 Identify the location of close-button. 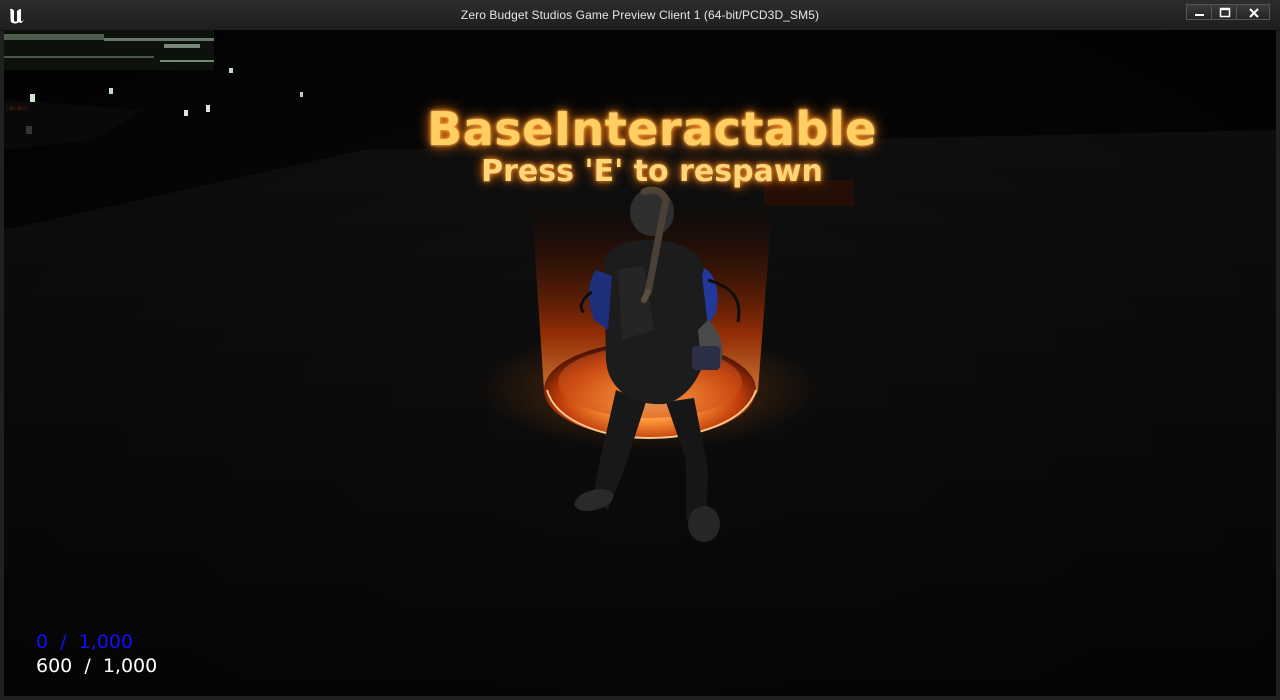
(1253, 12).